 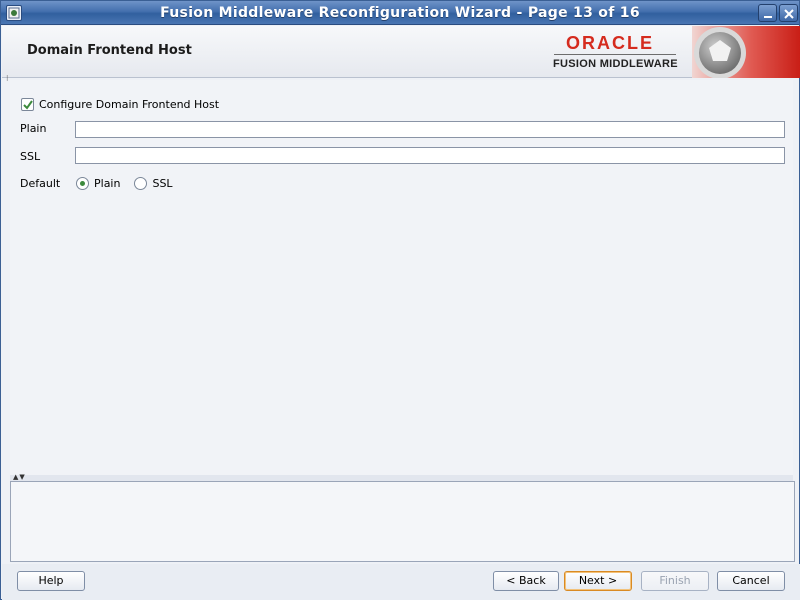 What do you see at coordinates (109, 50) in the screenshot?
I see `page-title: Domain Frontend Host` at bounding box center [109, 50].